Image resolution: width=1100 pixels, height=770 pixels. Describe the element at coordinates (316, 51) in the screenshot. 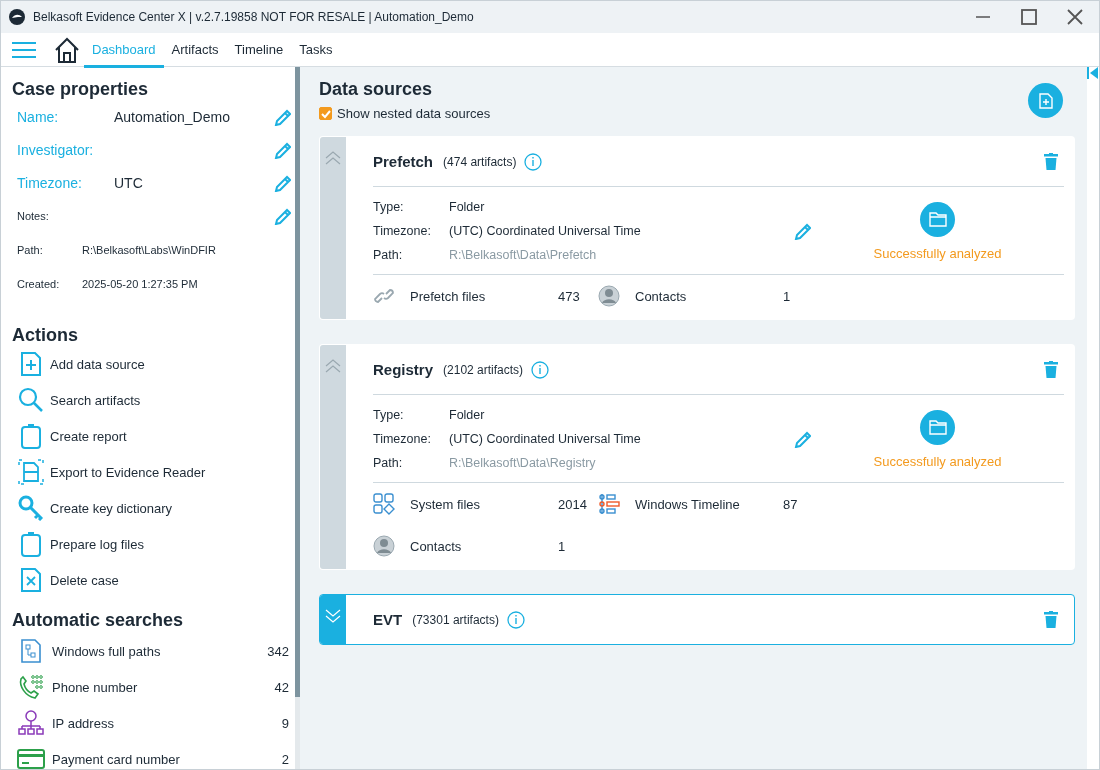

I see `nav-tab: Tasks` at that location.